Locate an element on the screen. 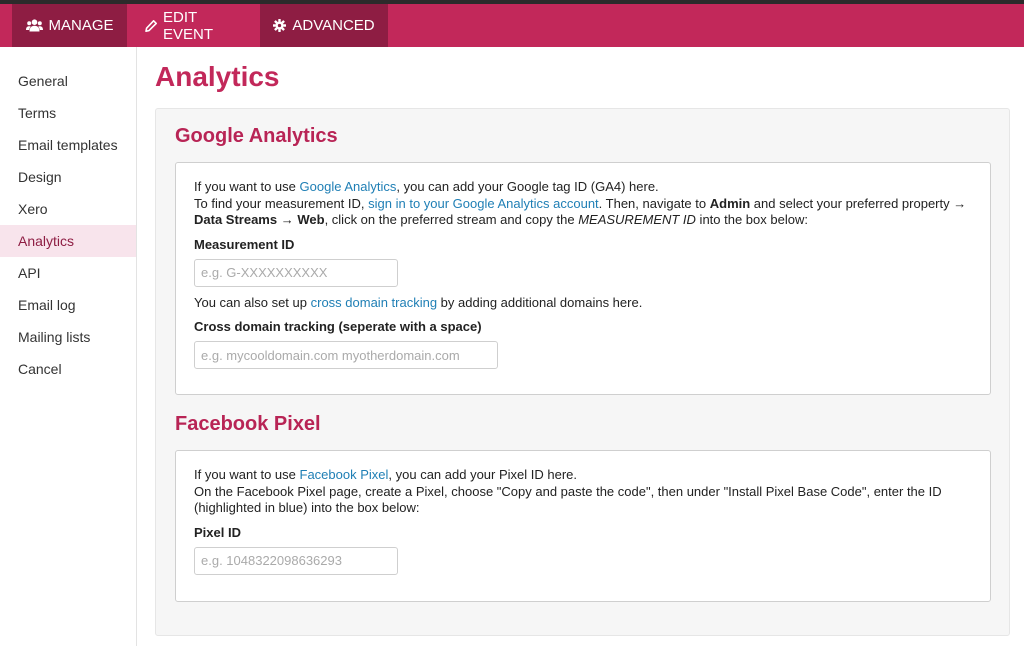 The width and height of the screenshot is (1024, 646). google-find-text-2: . Then, navigate to is located at coordinates (654, 203).